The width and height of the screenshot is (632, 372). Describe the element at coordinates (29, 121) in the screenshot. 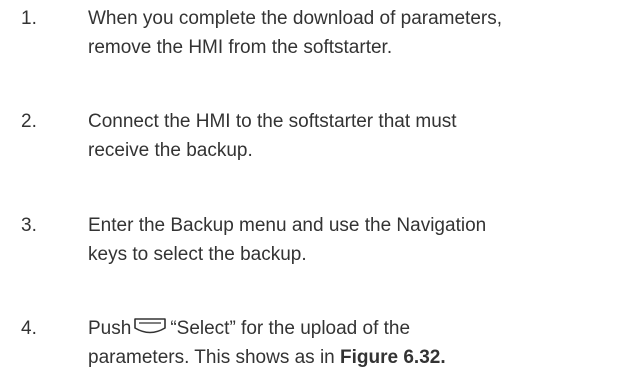

I see `step-number: 2.` at that location.